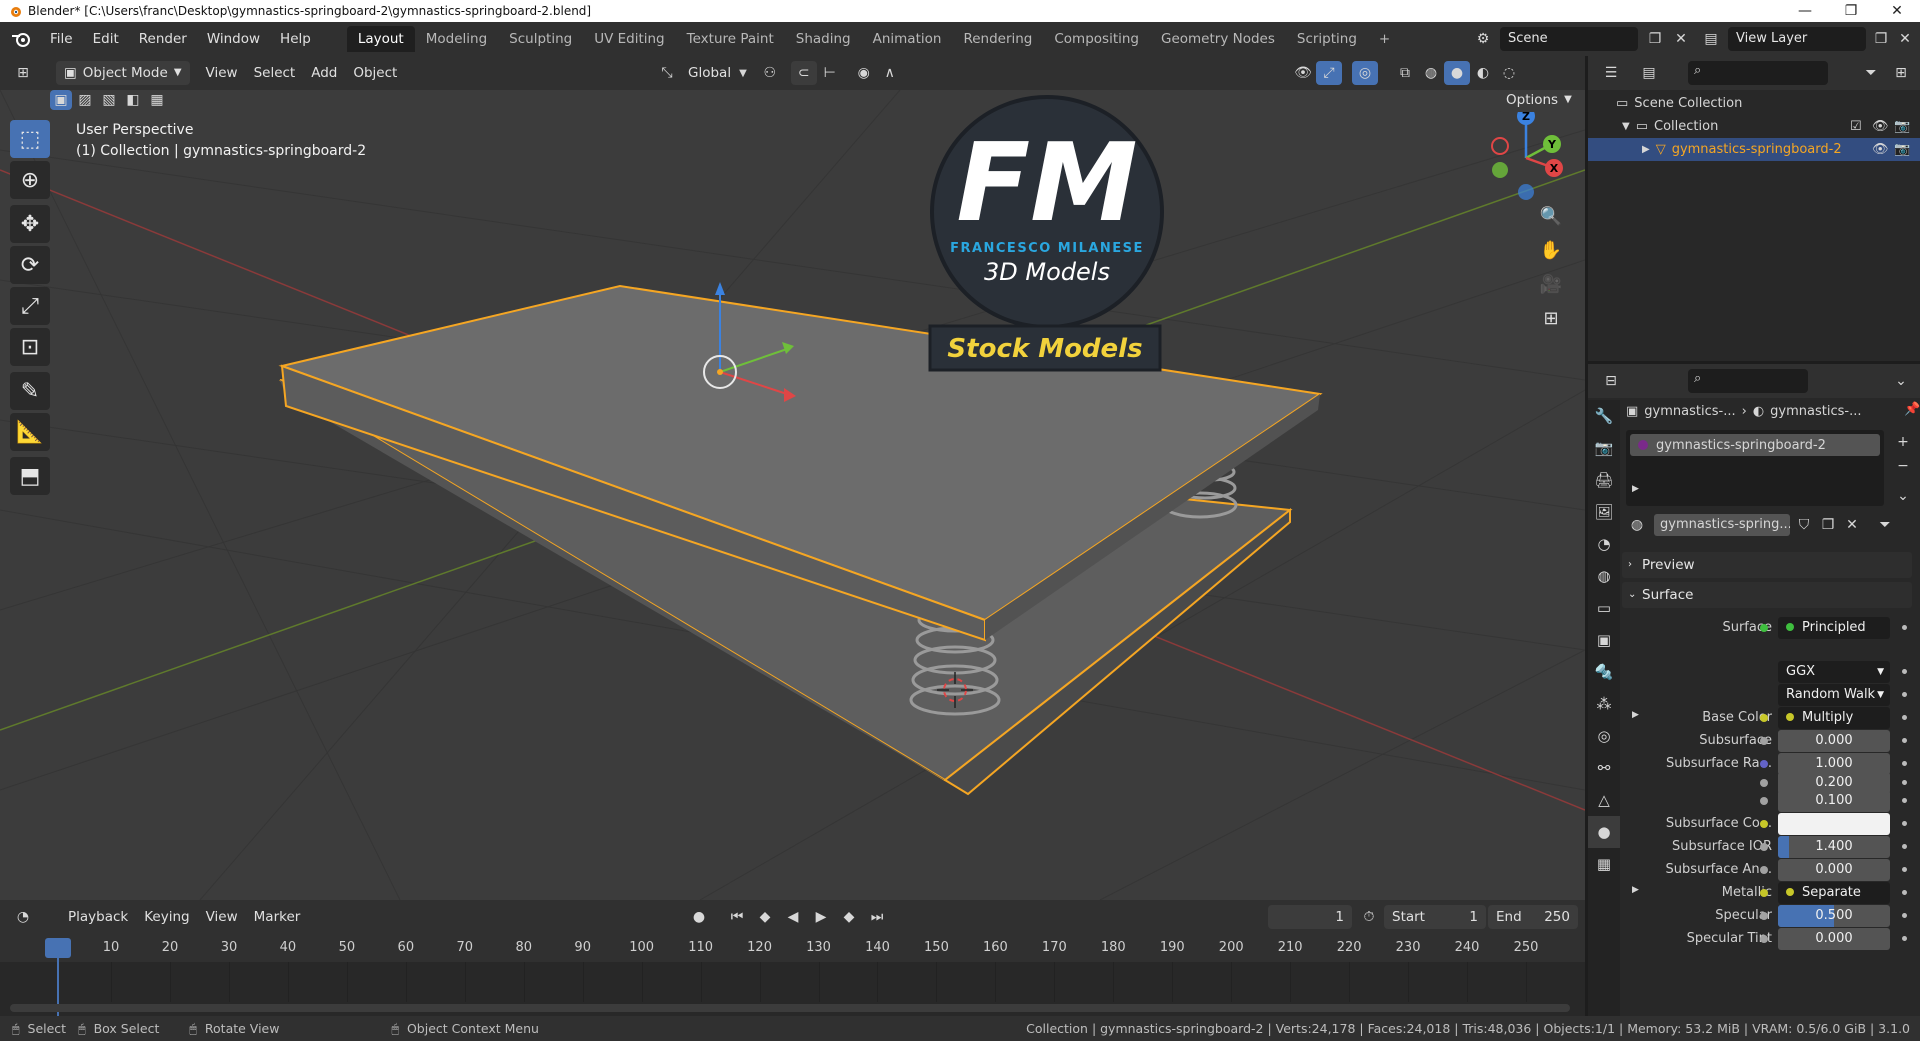 This screenshot has height=1041, width=1920. What do you see at coordinates (1834, 916) in the screenshot?
I see `number-slider-field: 0.500` at bounding box center [1834, 916].